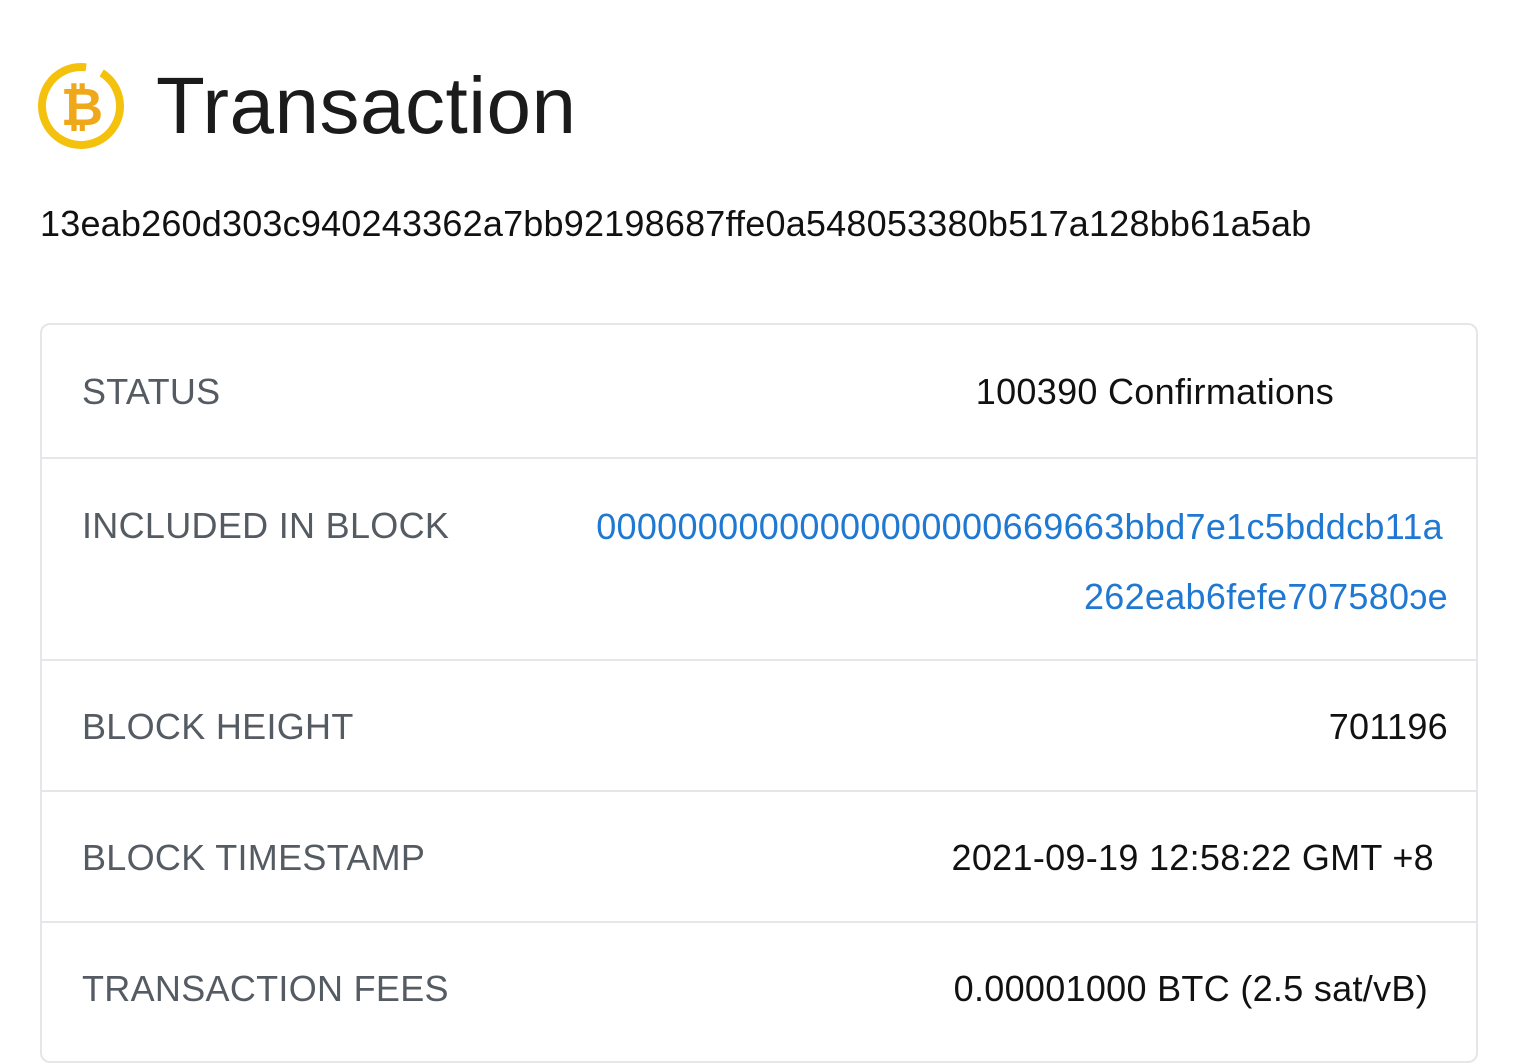 Image resolution: width=1536 pixels, height=1063 pixels. What do you see at coordinates (1192, 857) in the screenshot?
I see `block-timestamp-value: 2021-09-19 12:58:22 GMT +8` at bounding box center [1192, 857].